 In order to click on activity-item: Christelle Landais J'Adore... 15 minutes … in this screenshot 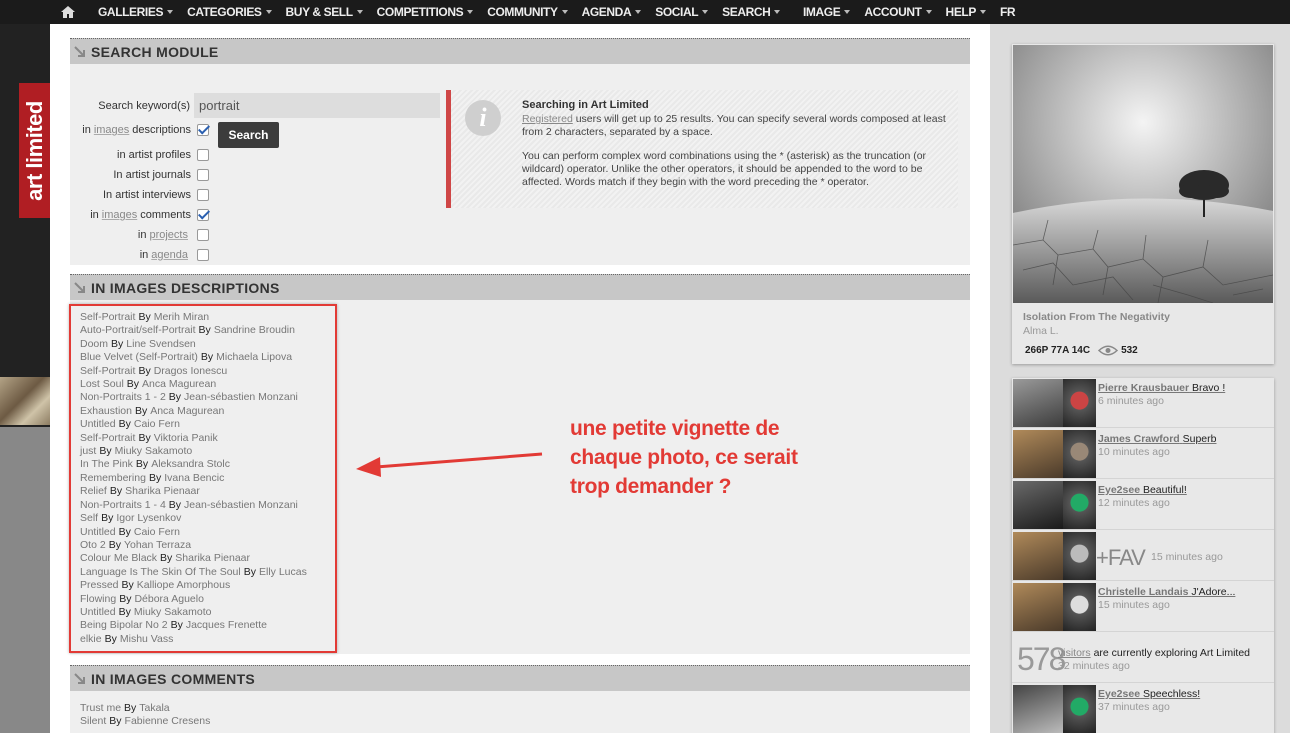, I will do `click(1143, 607)`.